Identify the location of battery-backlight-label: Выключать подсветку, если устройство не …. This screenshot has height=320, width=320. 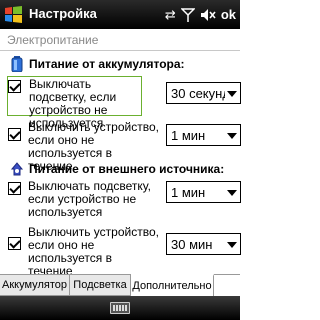
(74, 103).